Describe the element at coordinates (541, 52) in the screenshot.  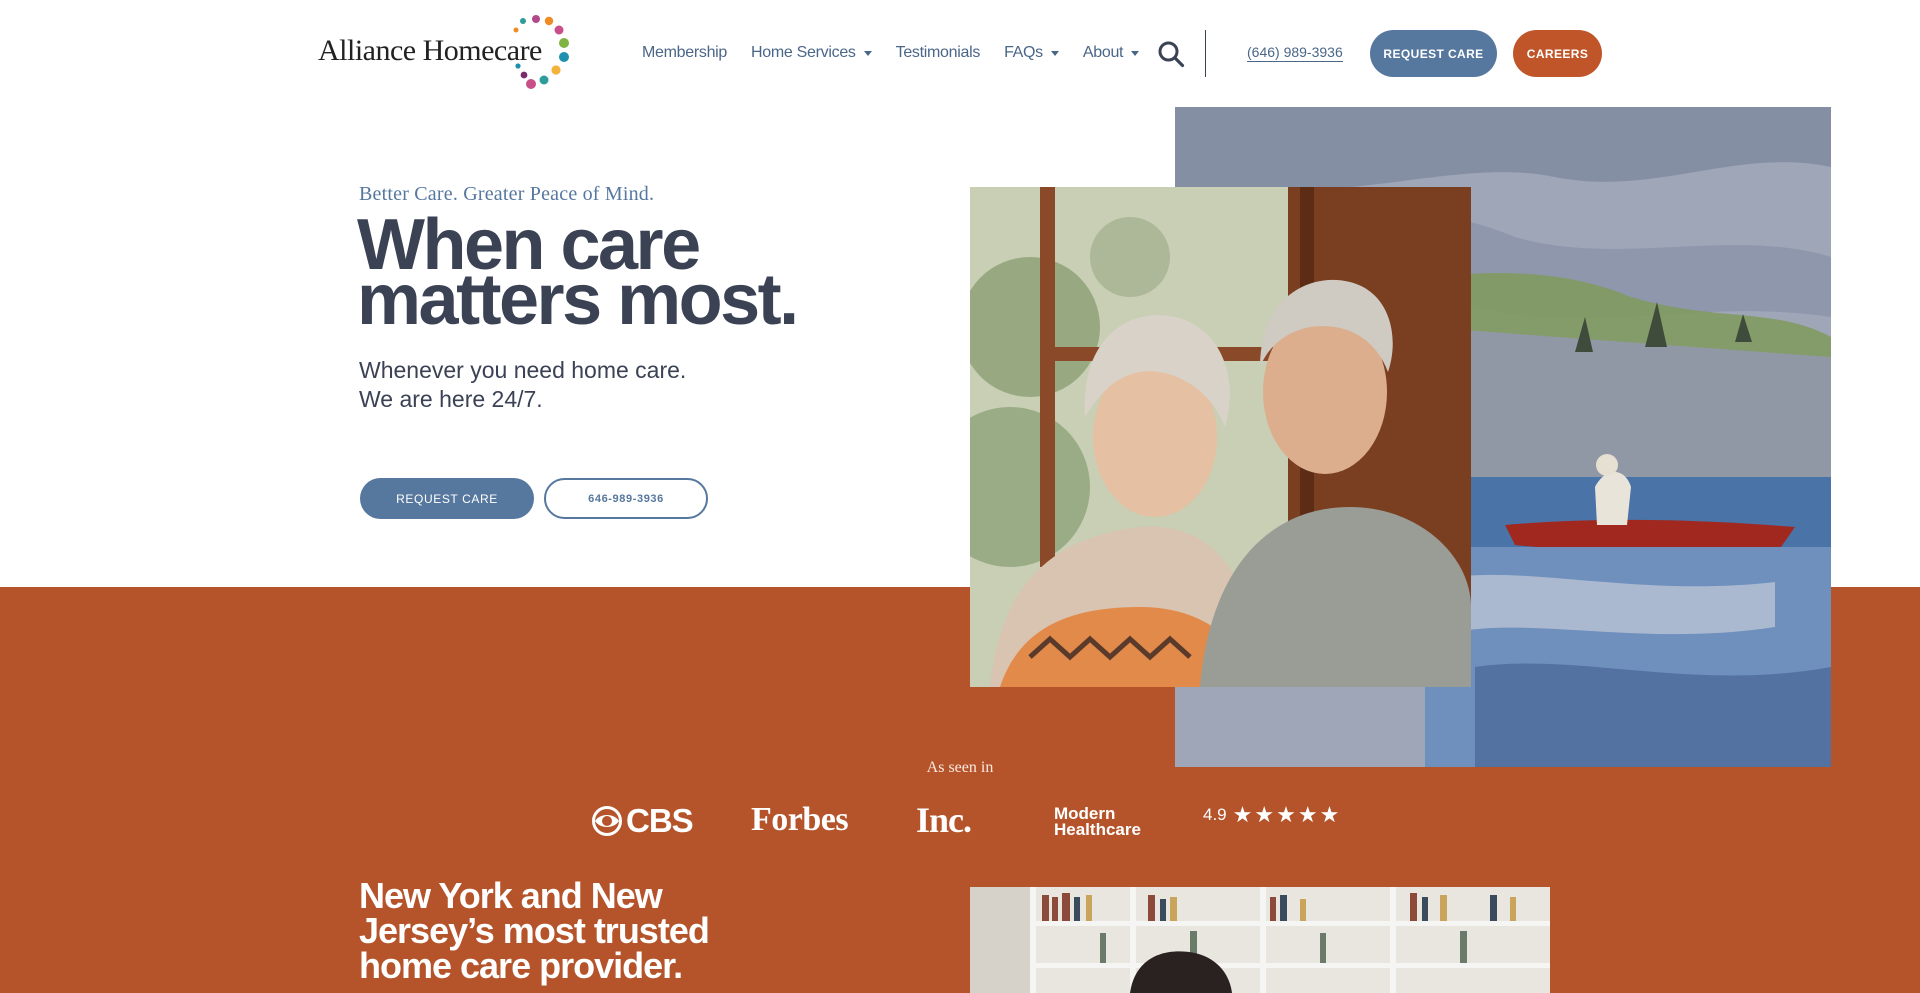
I see `logo-dots-icon` at that location.